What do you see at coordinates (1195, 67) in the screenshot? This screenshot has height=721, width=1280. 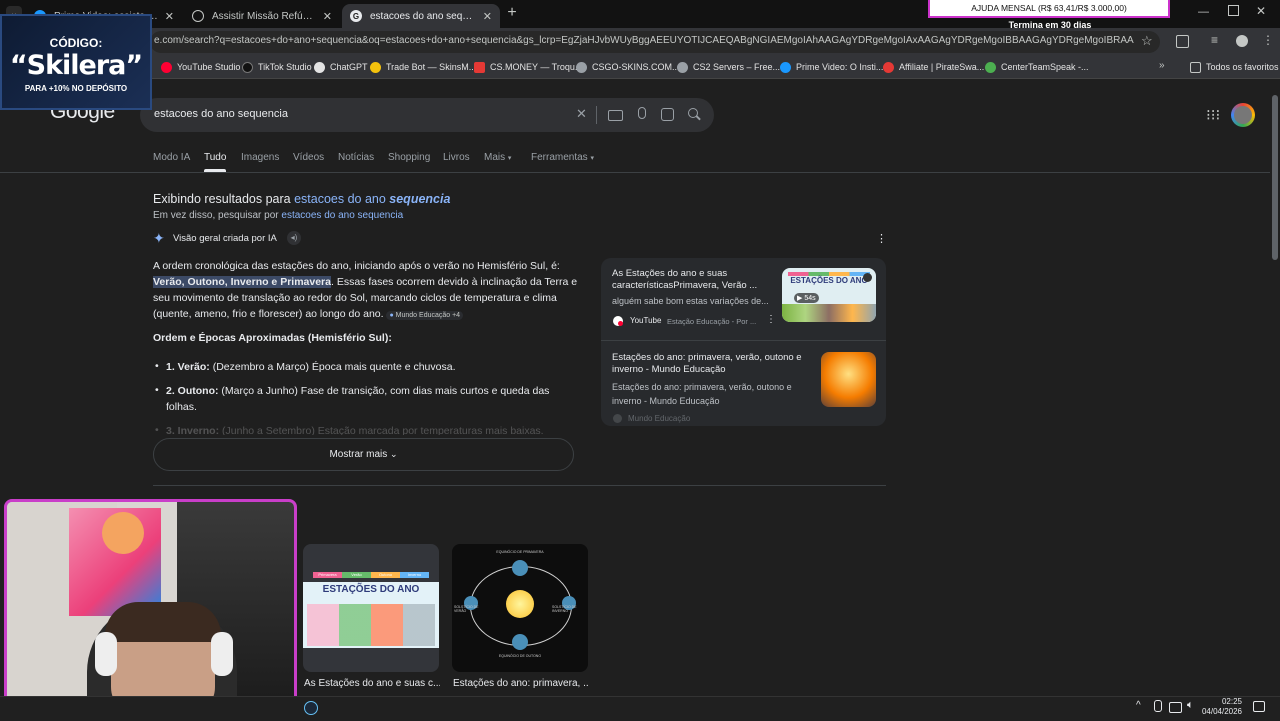 I see `folder-icon` at bounding box center [1195, 67].